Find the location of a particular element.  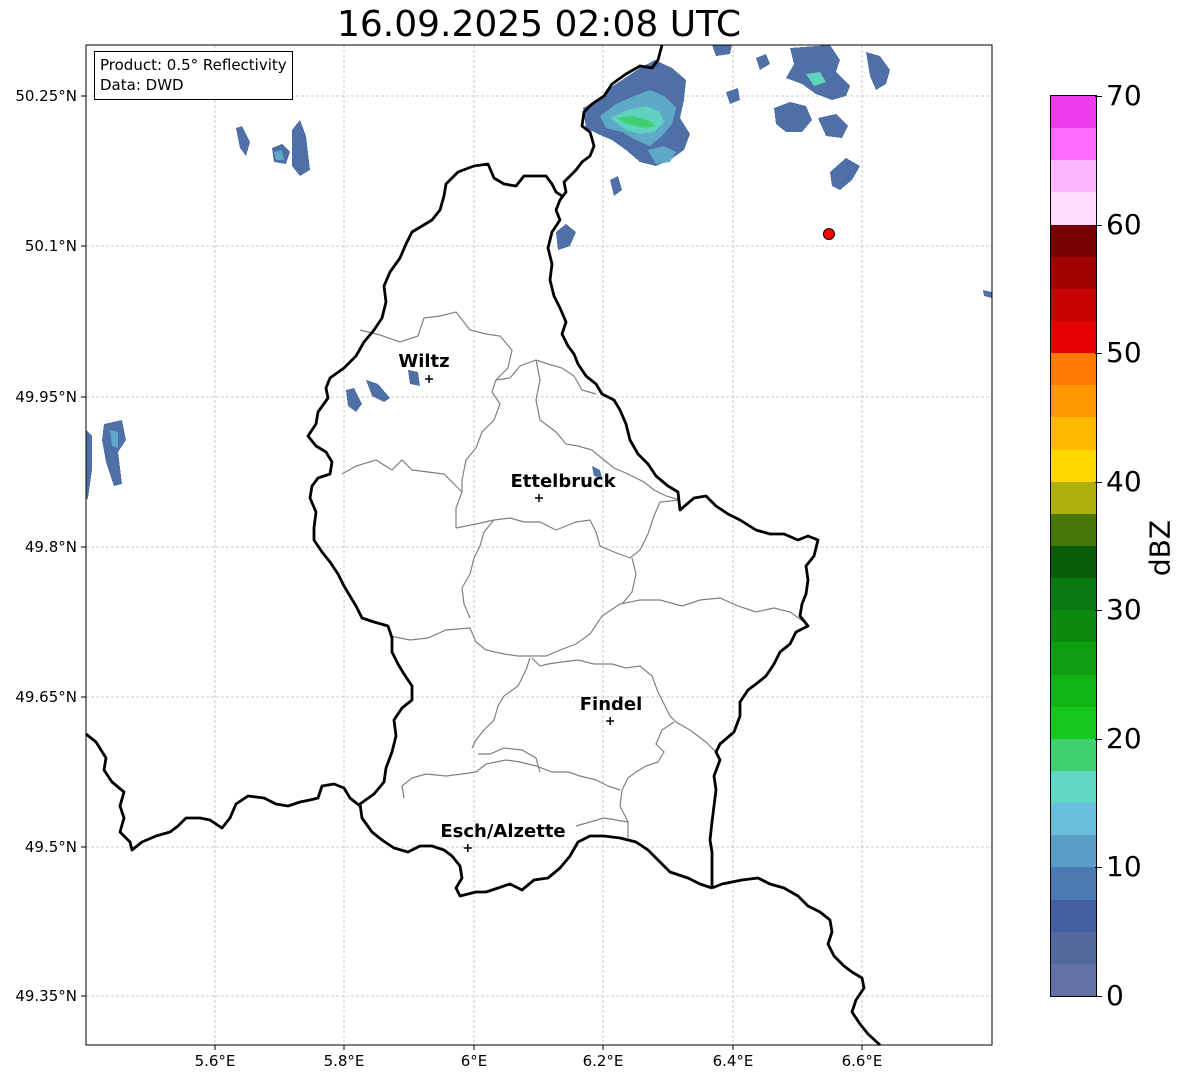

lon-label-6: 6°E is located at coordinates (474, 1061).